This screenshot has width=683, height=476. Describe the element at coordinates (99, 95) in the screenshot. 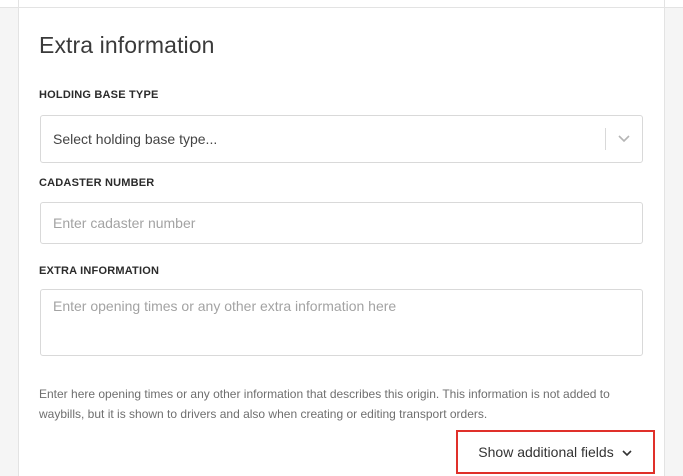

I see `holding-base-type-label: HOLDING BASE TYPE` at that location.